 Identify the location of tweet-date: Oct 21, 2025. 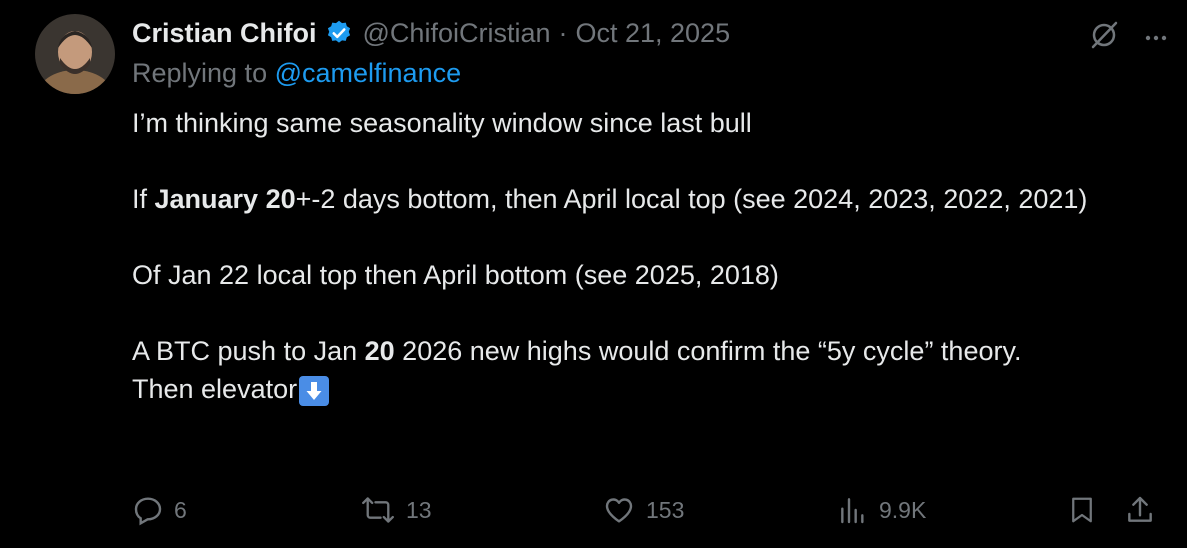
(652, 33).